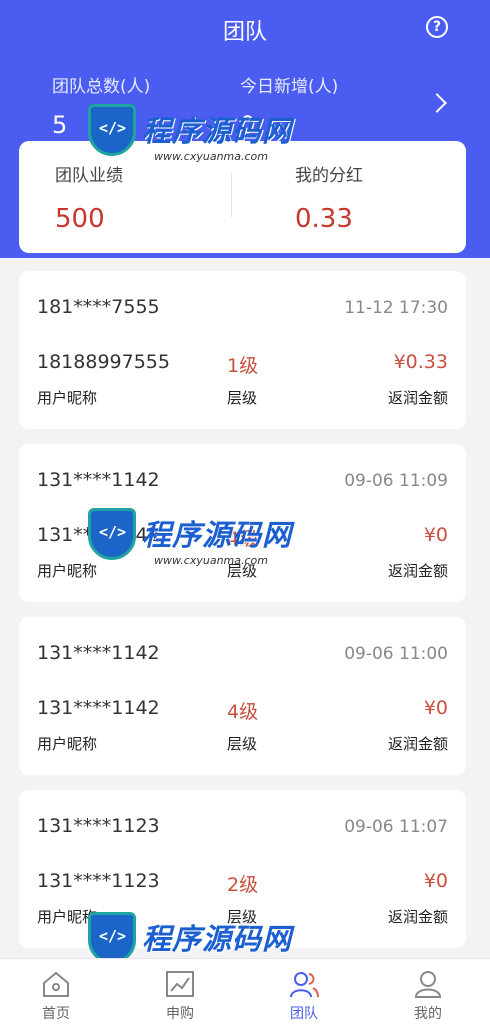 Image resolution: width=490 pixels, height=1024 pixels. Describe the element at coordinates (180, 984) in the screenshot. I see `chart-trend-icon` at that location.